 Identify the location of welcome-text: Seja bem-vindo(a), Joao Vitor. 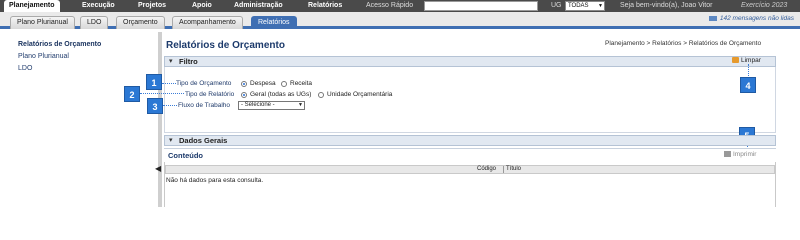
(666, 5).